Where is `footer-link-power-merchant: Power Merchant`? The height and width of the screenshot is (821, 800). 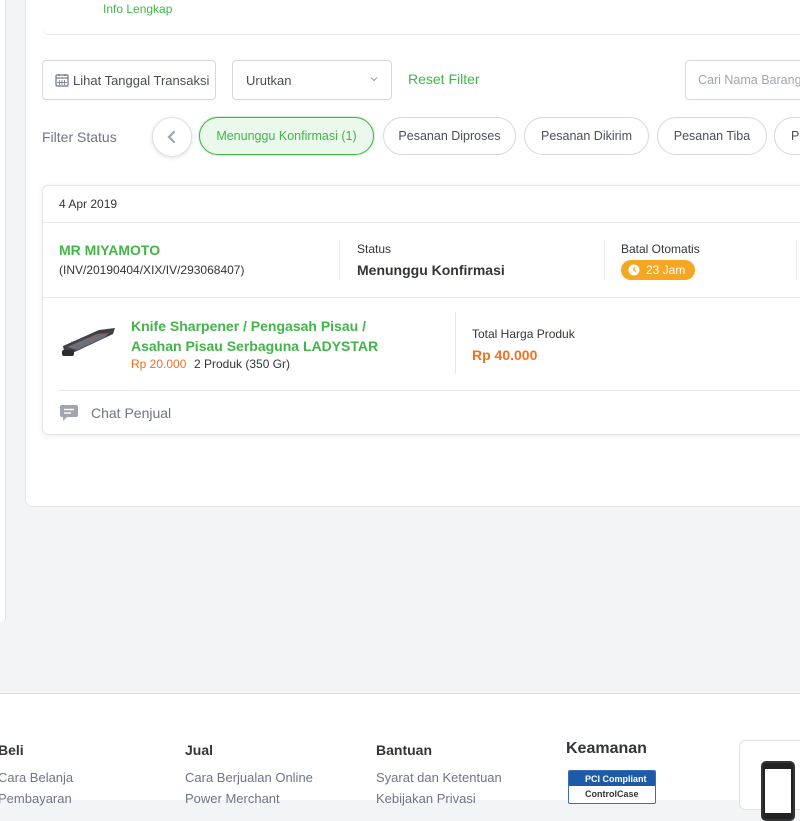
footer-link-power-merchant: Power Merchant is located at coordinates (232, 798).